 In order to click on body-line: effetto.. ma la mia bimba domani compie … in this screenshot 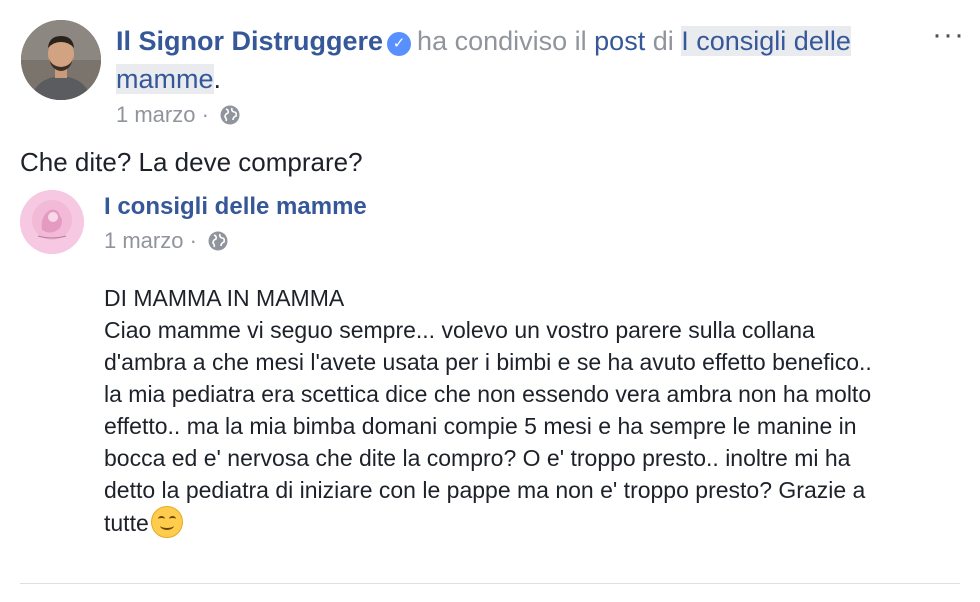, I will do `click(480, 426)`.